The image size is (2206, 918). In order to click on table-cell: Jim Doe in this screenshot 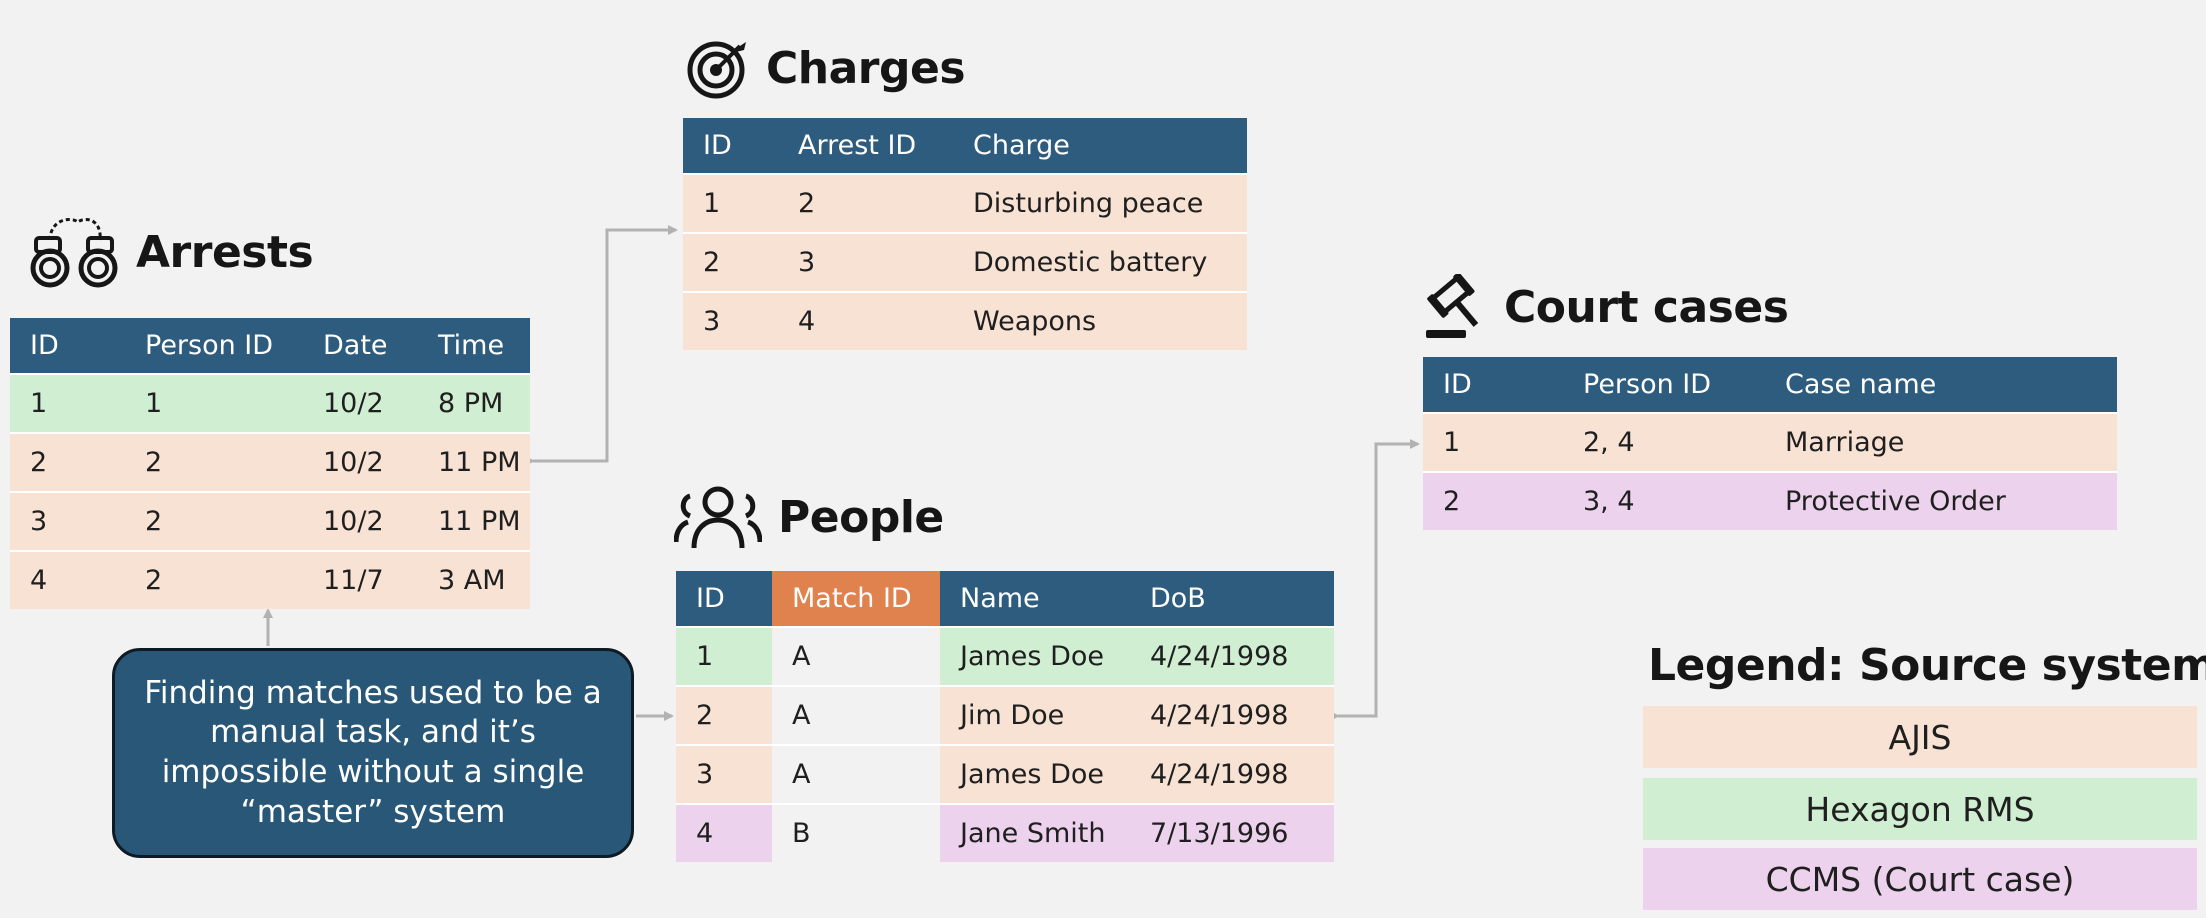, I will do `click(1035, 715)`.